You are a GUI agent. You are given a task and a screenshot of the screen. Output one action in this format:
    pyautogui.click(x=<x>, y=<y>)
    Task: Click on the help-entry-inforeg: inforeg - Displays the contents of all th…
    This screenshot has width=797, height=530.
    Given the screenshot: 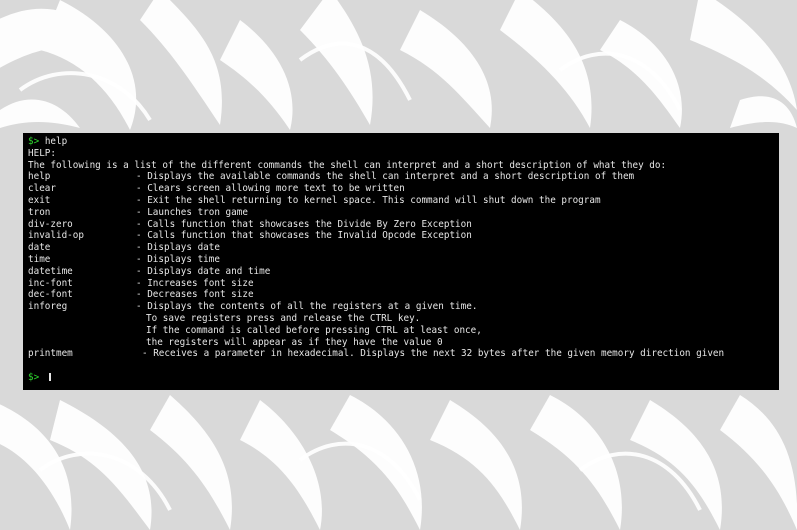 What is the action you would take?
    pyautogui.click(x=401, y=307)
    